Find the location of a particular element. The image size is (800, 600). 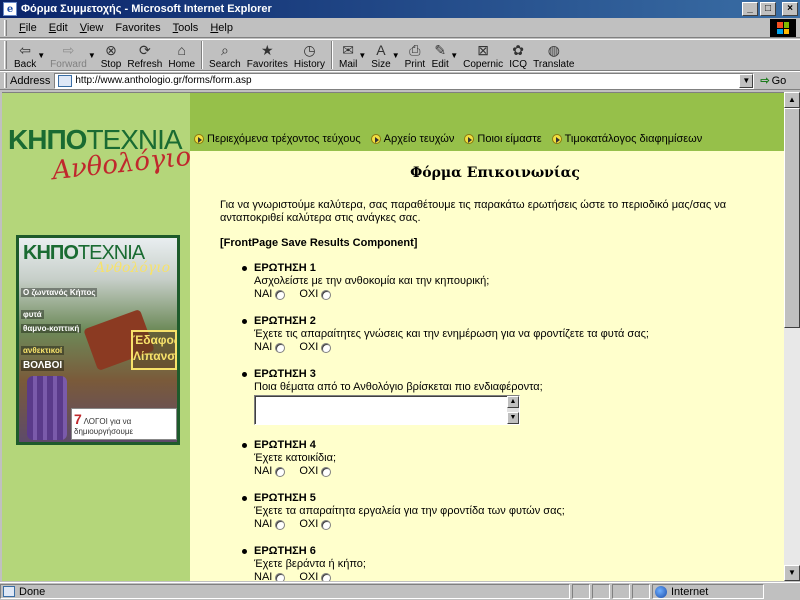

form-title: Φόρμα Επικοινωνίας is located at coordinates (495, 173).